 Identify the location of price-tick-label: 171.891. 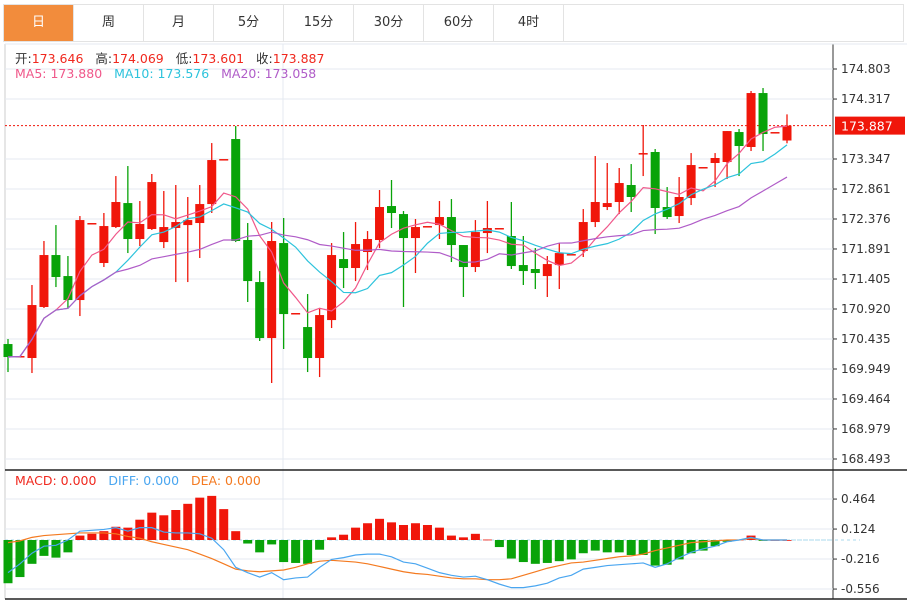
(866, 249).